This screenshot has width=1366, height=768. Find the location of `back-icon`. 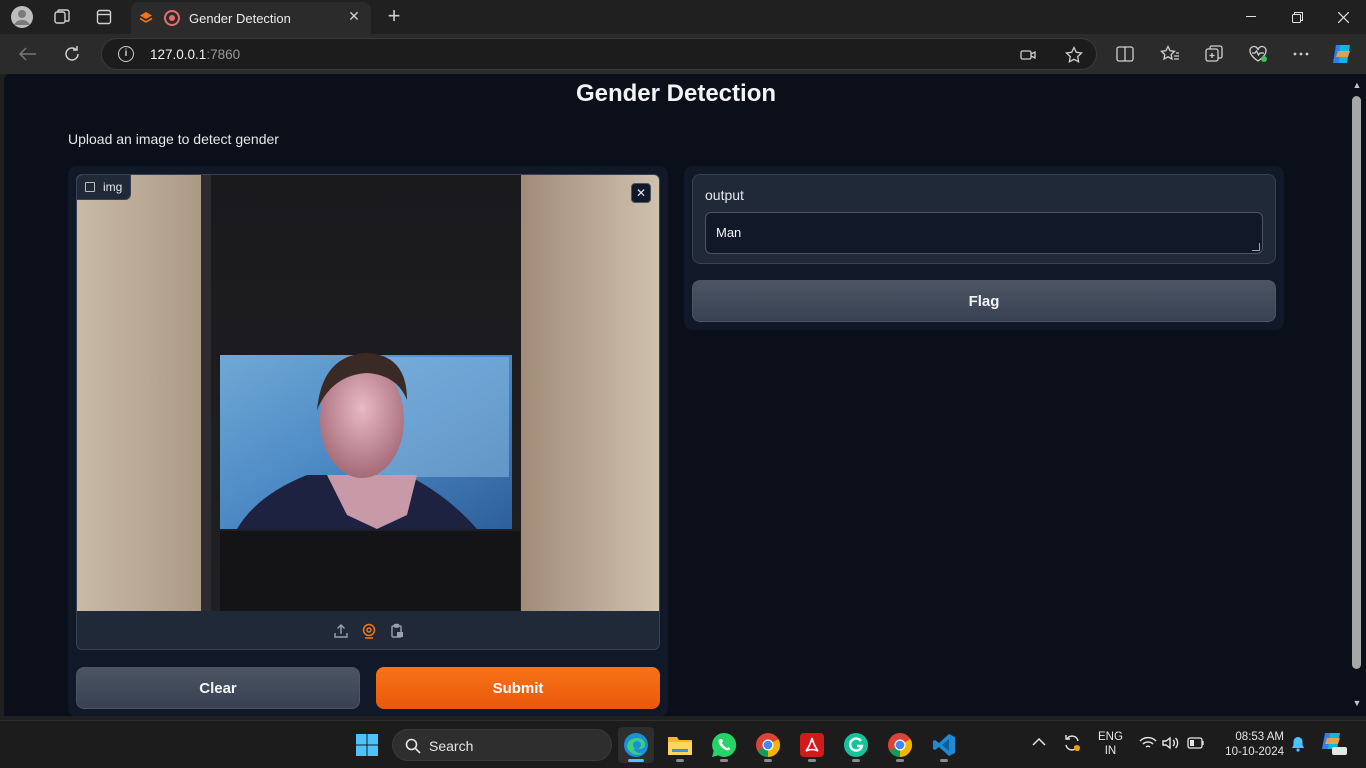

back-icon is located at coordinates (28, 54).